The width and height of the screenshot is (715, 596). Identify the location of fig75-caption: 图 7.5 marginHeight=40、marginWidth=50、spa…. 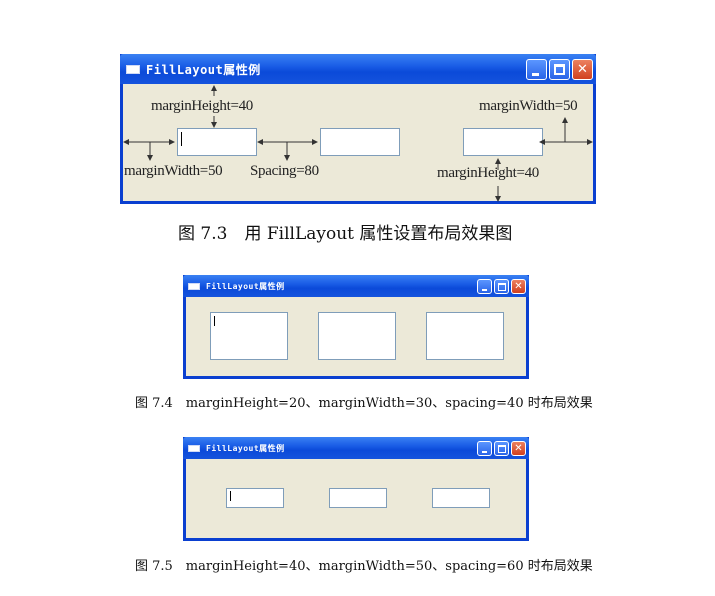
(364, 566).